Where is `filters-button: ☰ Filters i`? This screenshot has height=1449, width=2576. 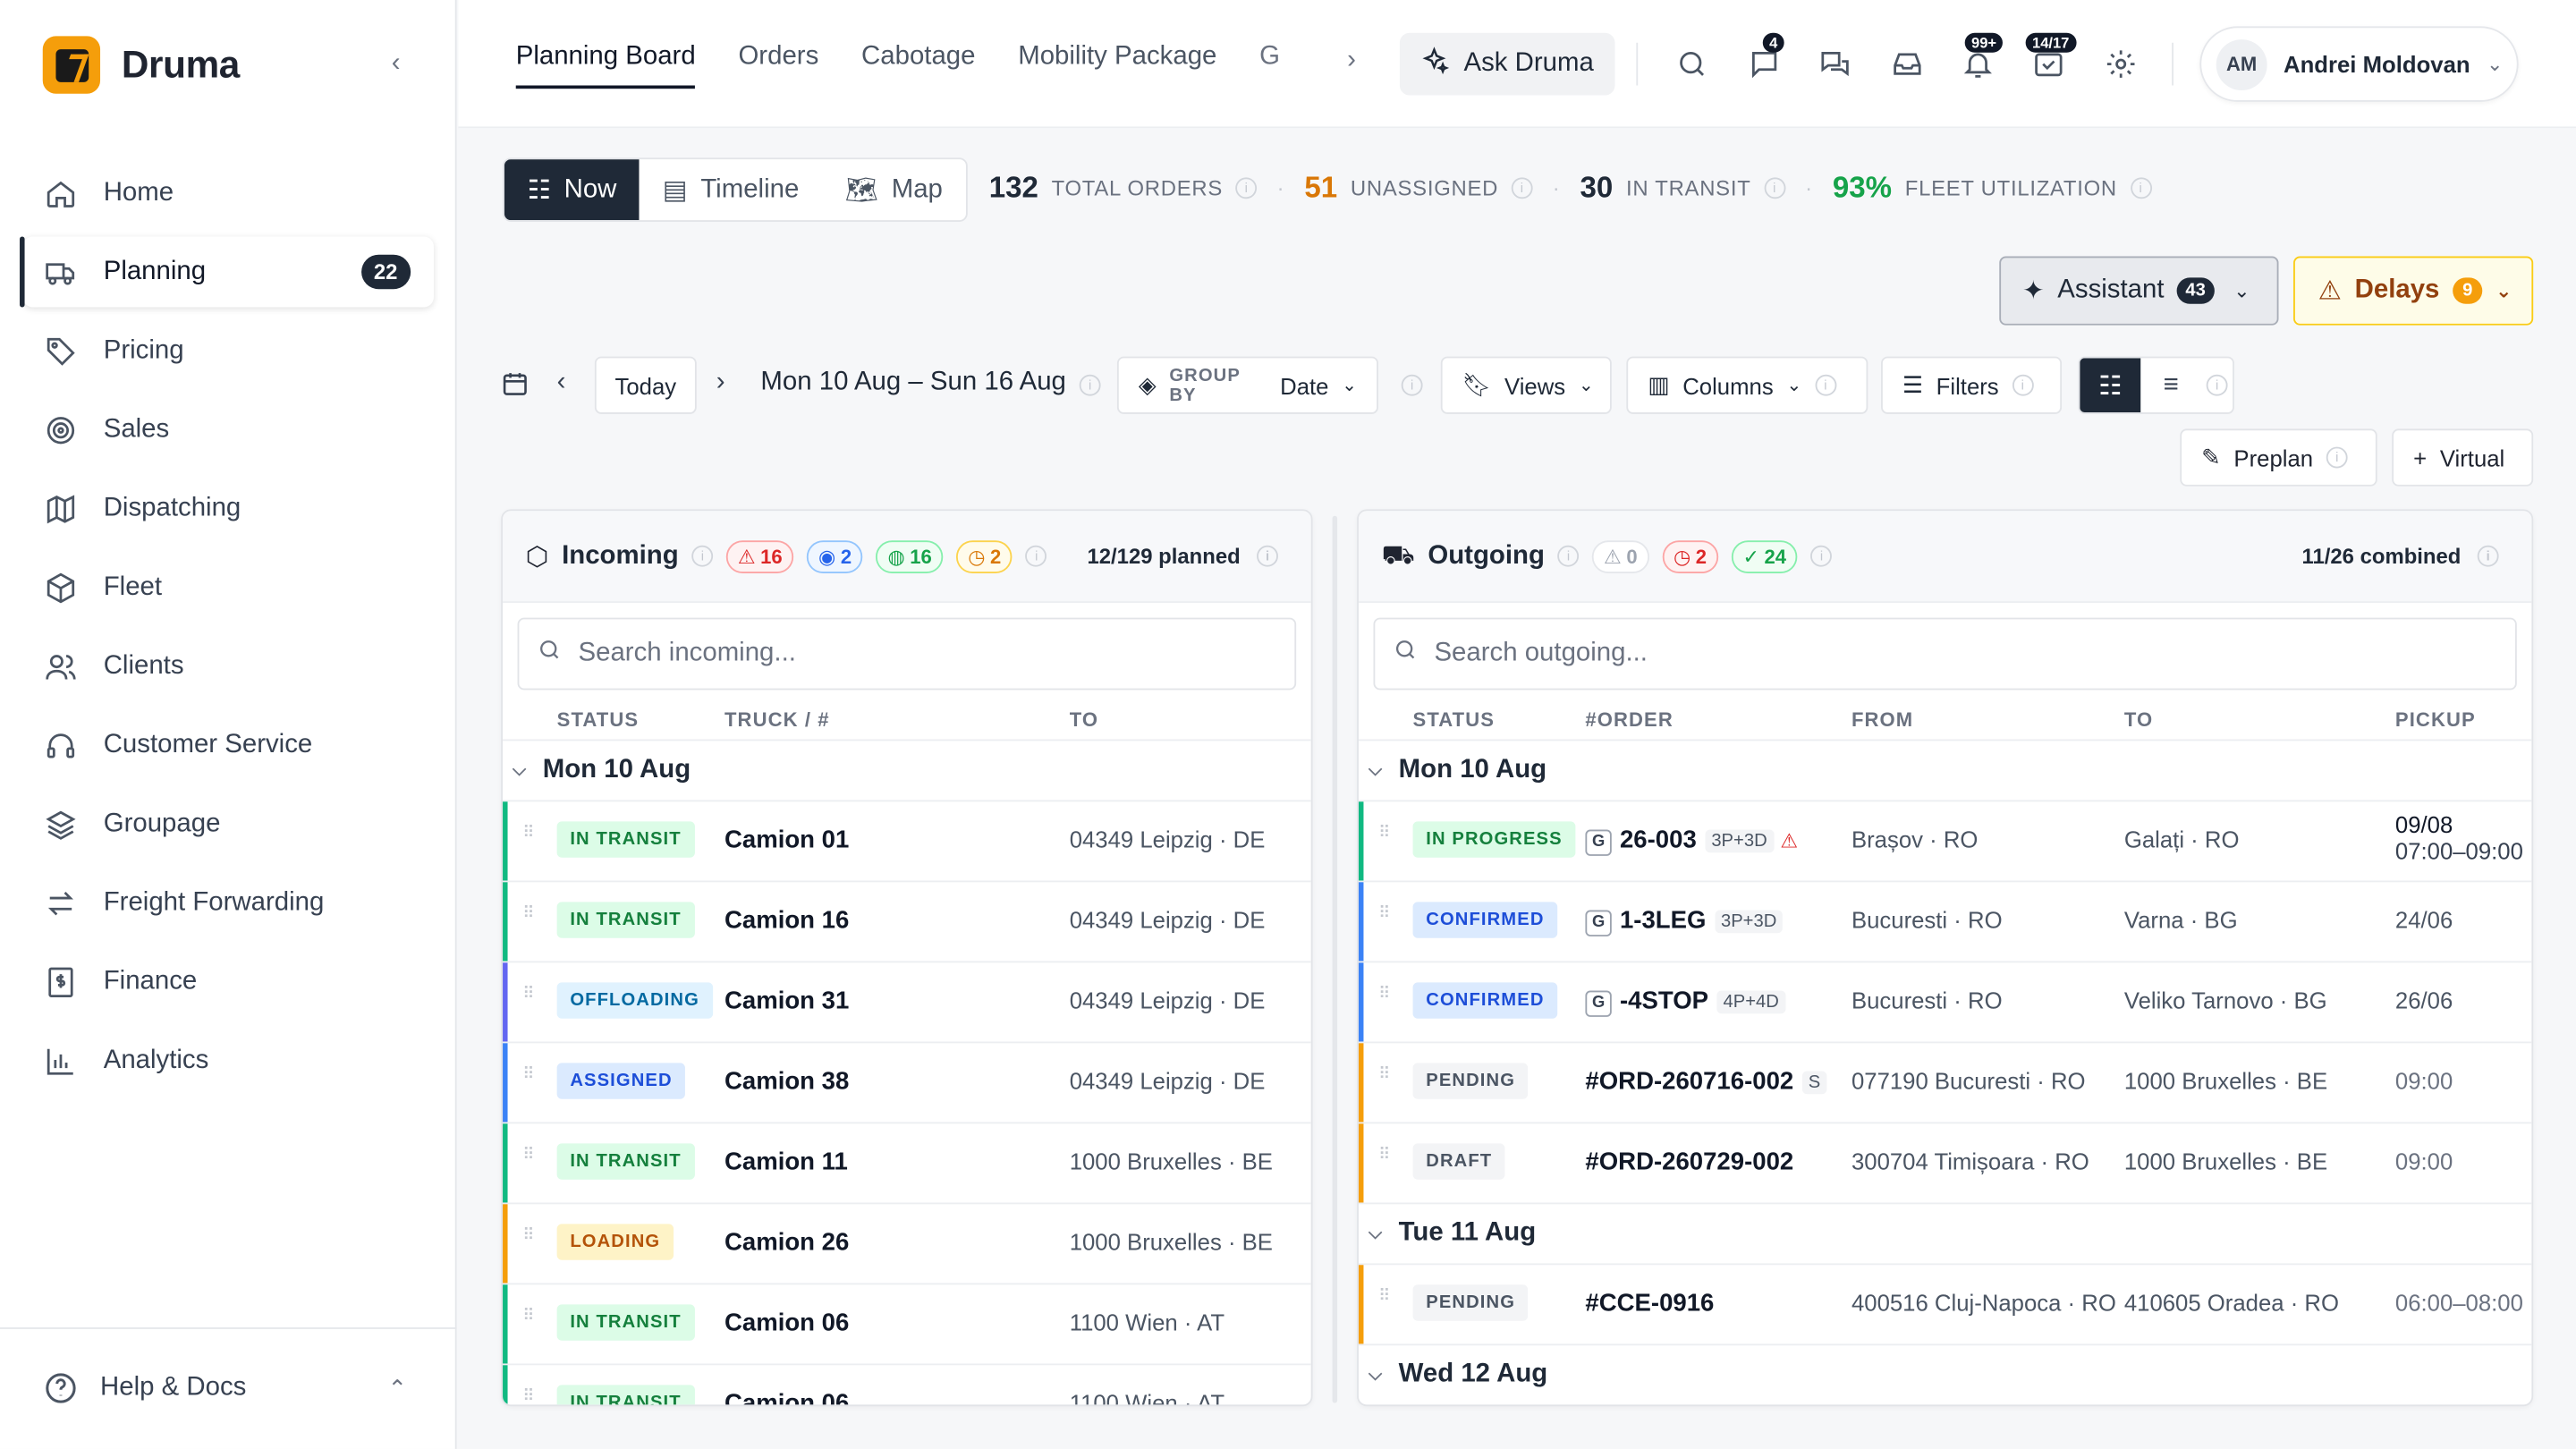
filters-button: ☰ Filters i is located at coordinates (1972, 385).